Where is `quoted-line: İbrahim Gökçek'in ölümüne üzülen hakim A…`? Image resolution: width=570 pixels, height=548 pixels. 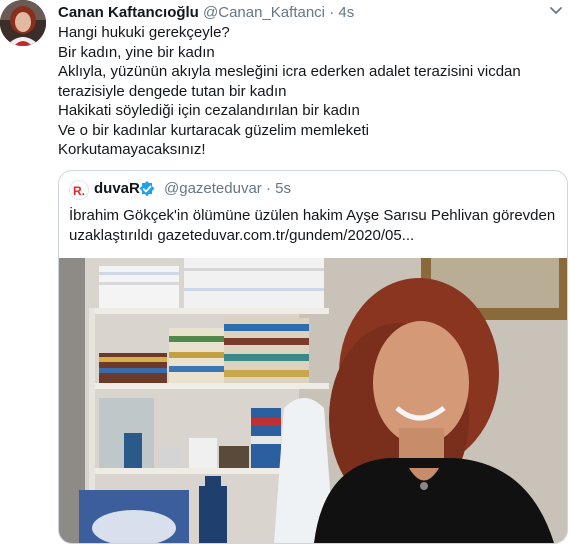 quoted-line: İbrahim Gökçek'in ölümüne üzülen hakim A… is located at coordinates (312, 215).